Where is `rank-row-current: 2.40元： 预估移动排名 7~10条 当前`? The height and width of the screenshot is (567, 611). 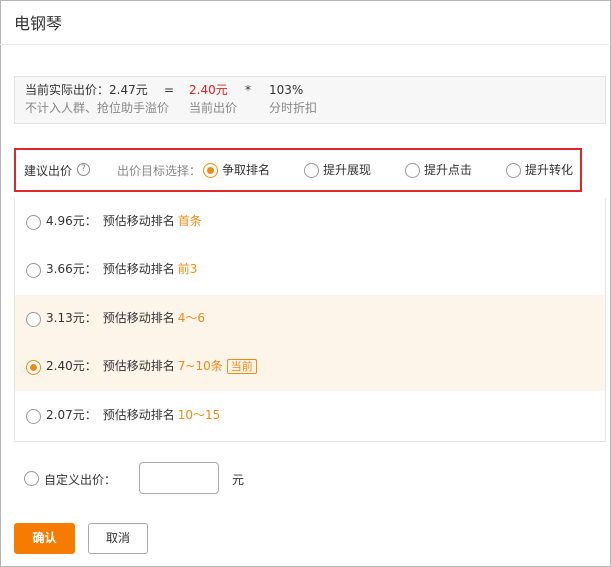 rank-row-current: 2.40元： 预估移动排名 7~10条 当前 is located at coordinates (310, 367).